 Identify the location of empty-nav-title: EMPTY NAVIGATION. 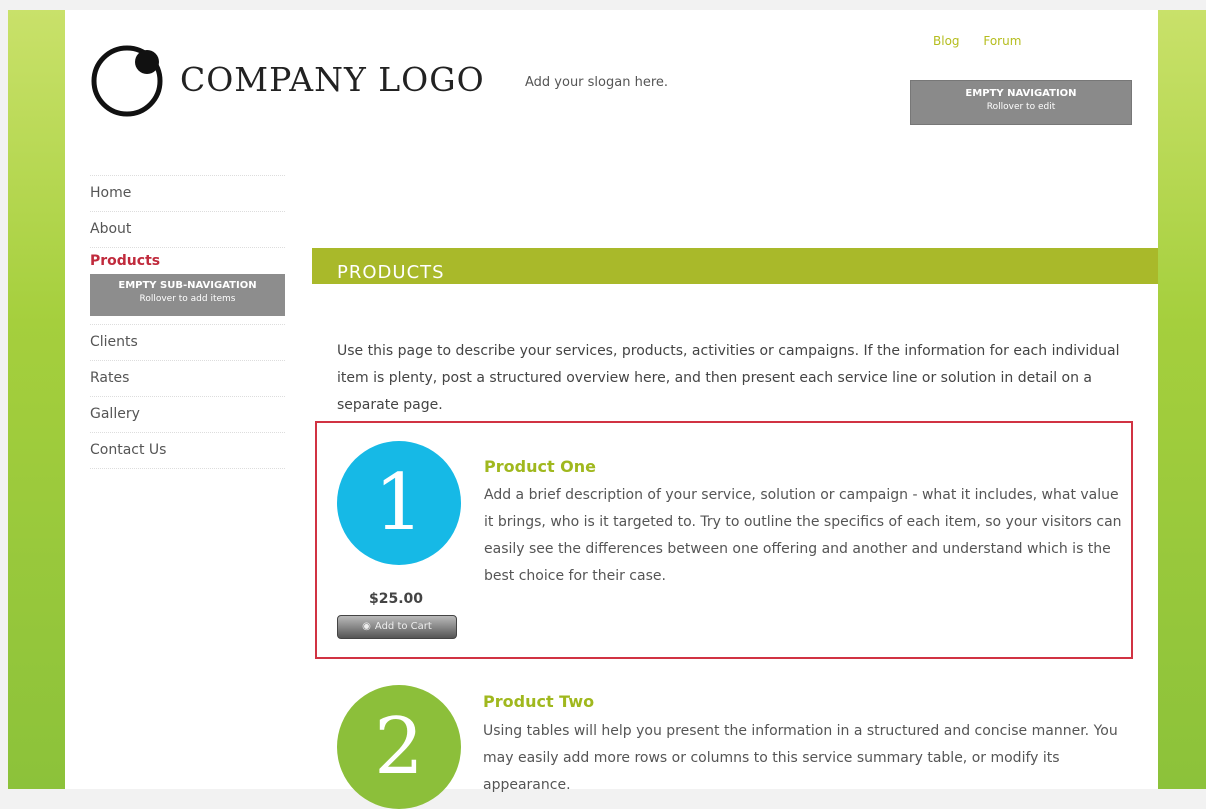
(1021, 93).